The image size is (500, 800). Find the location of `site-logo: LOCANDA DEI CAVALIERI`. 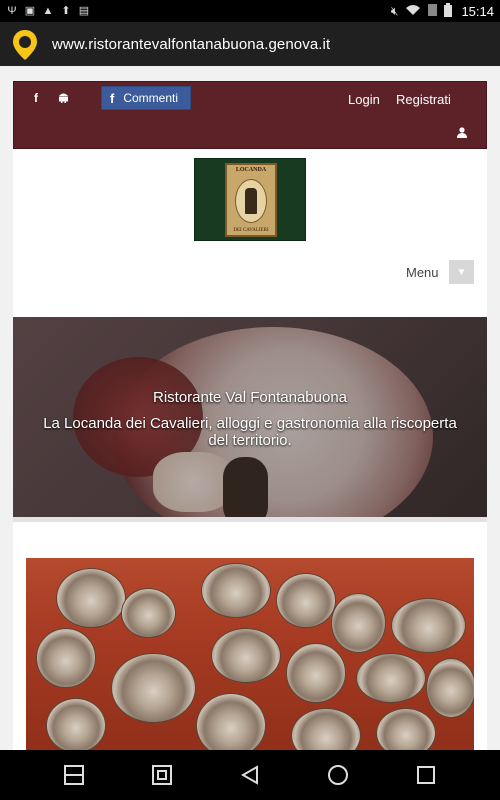

site-logo: LOCANDA DEI CAVALIERI is located at coordinates (250, 199).